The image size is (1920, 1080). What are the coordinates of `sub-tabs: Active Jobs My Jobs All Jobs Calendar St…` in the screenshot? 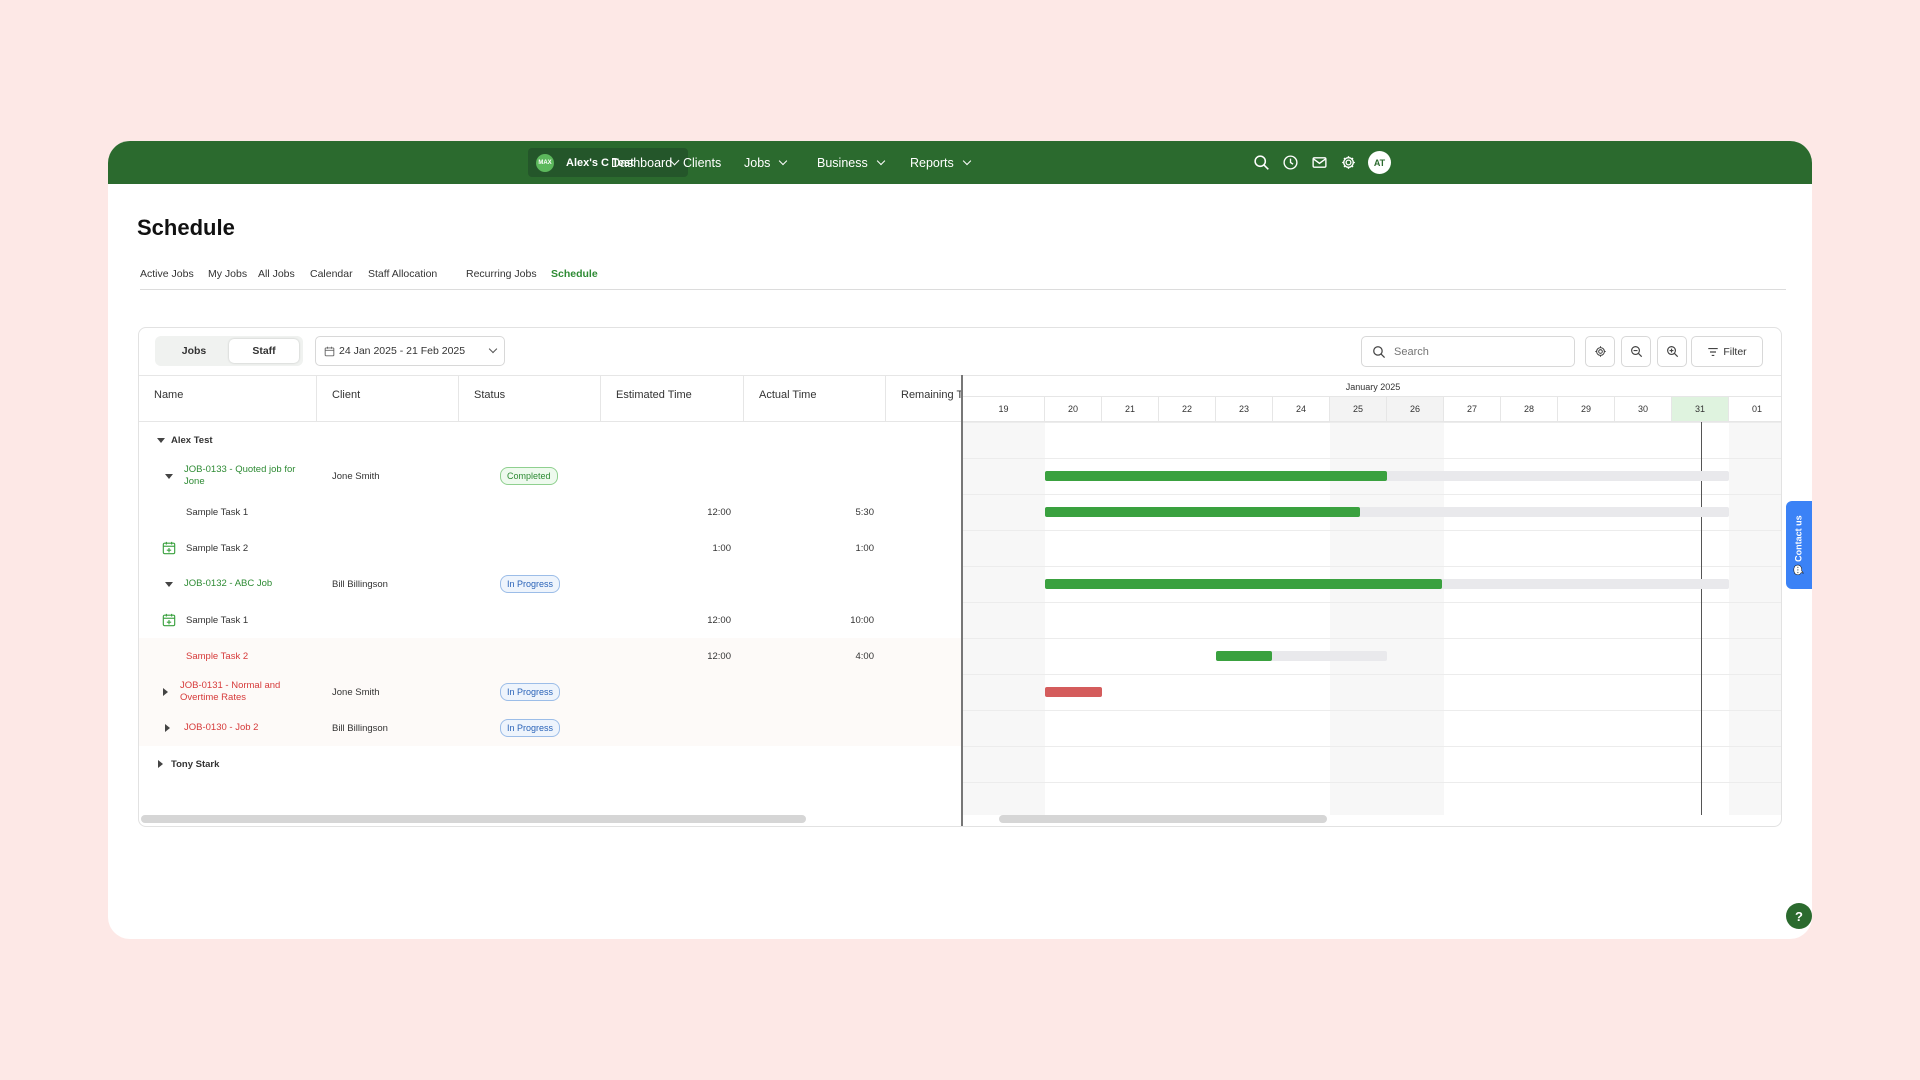 It's located at (963, 279).